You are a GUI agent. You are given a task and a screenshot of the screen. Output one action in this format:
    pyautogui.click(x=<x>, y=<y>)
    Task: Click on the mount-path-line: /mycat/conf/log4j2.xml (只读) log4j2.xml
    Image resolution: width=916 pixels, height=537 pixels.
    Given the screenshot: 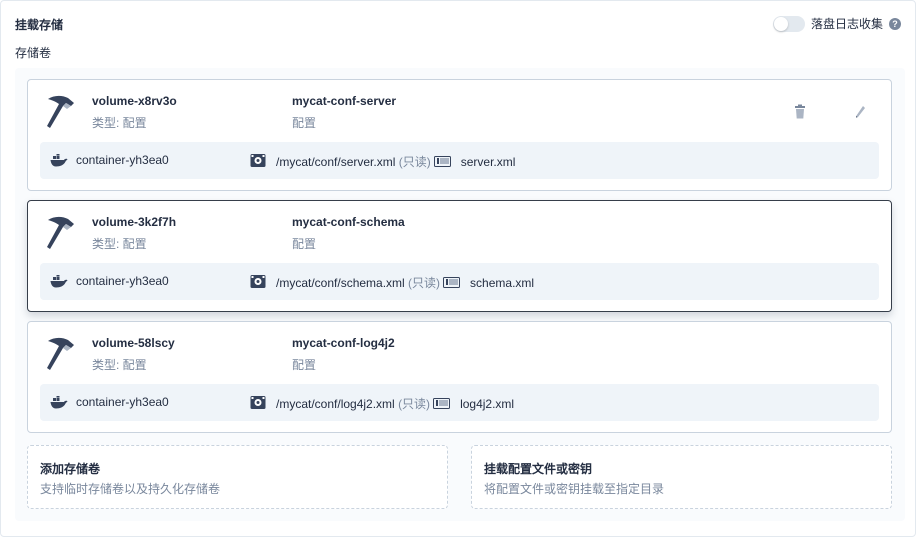 What is the action you would take?
    pyautogui.click(x=395, y=403)
    